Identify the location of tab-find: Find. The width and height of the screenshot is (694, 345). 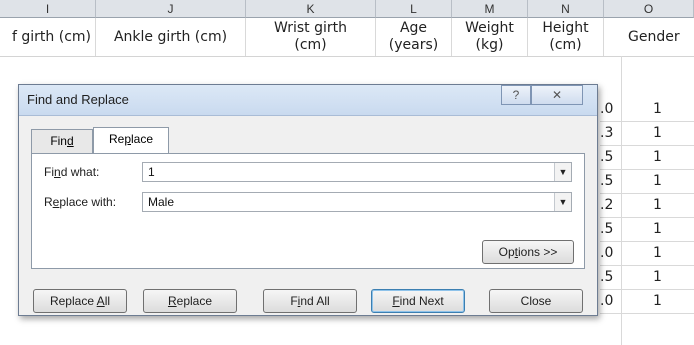
(62, 141).